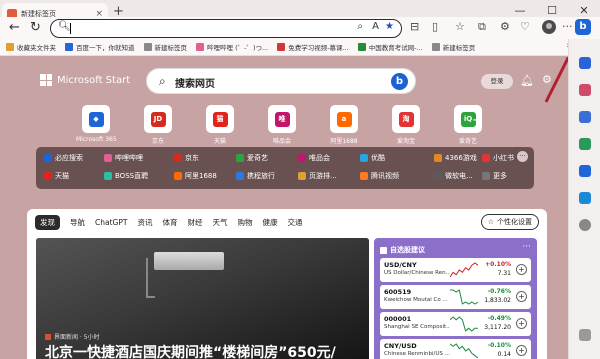  I want to click on feed-tab: 资讯, so click(144, 222).